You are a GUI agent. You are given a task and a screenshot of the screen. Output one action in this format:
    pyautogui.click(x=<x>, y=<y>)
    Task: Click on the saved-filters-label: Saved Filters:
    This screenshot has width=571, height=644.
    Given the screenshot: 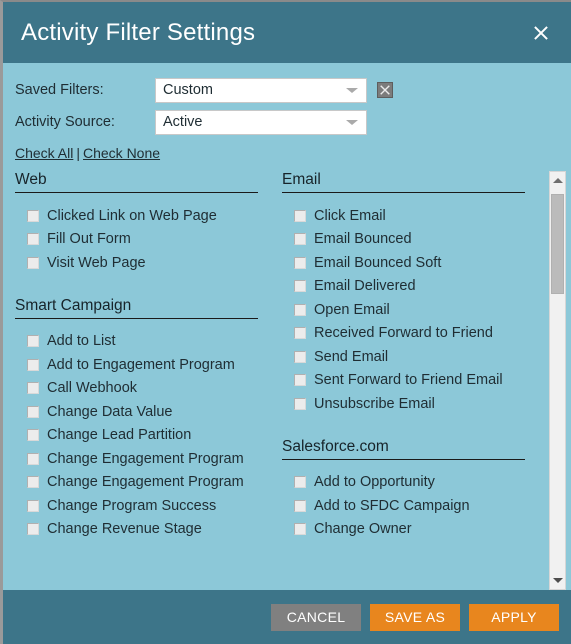 What is the action you would take?
    pyautogui.click(x=59, y=90)
    